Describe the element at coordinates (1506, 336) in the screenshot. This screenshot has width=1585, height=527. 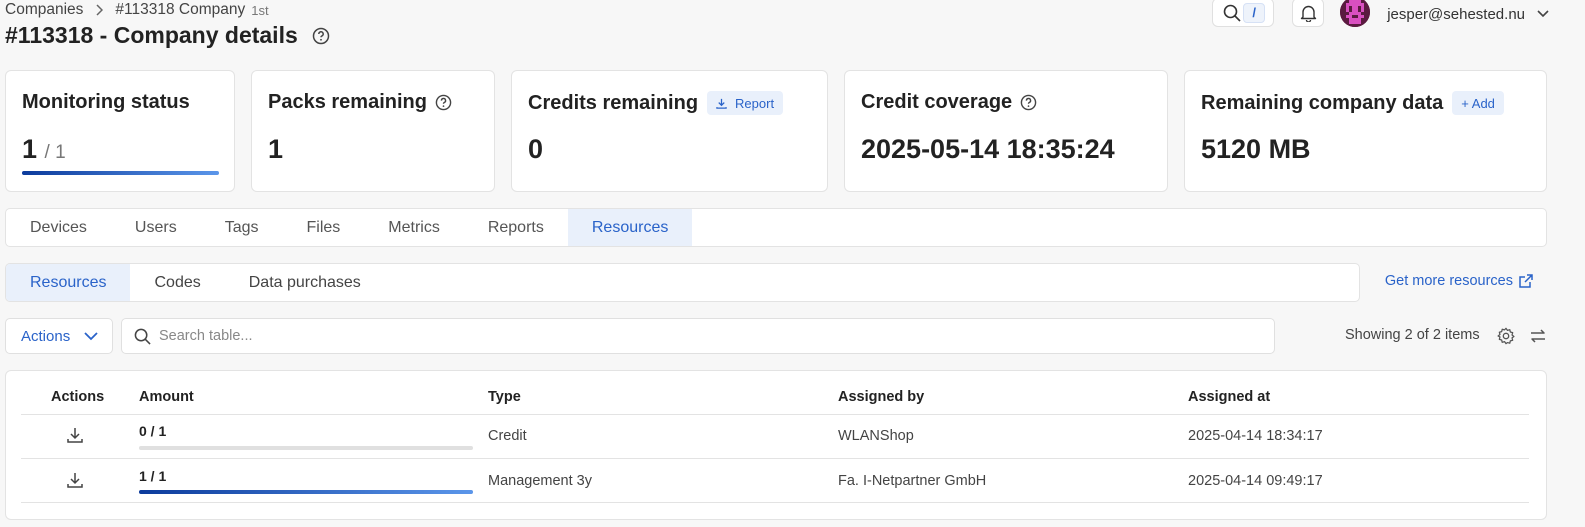
I see `settings-icon` at that location.